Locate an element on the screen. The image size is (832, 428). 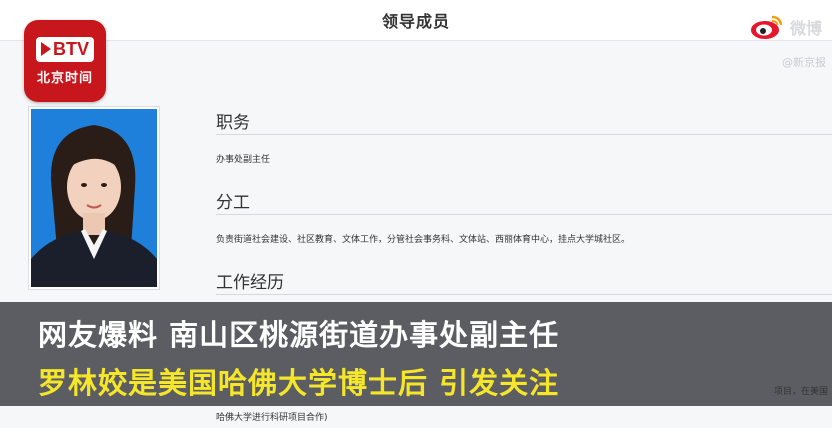
page-title: 领导成员 is located at coordinates (415, 21).